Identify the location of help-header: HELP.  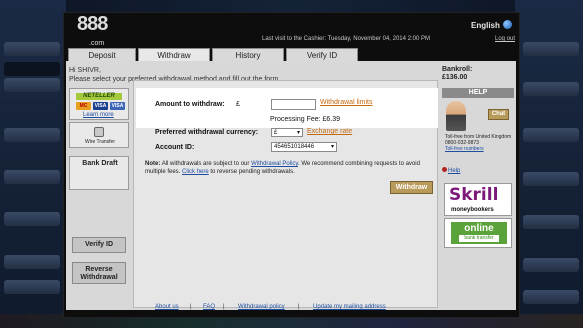
(478, 93).